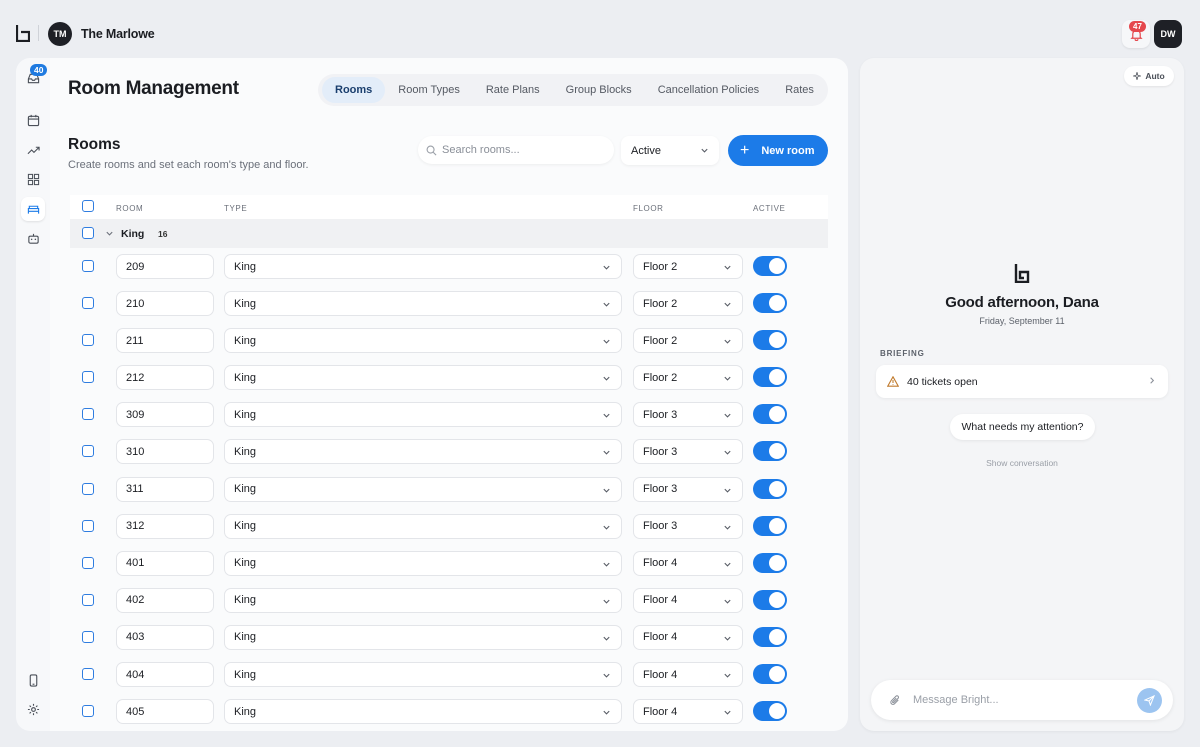  I want to click on user-avatar: DW, so click(1168, 34).